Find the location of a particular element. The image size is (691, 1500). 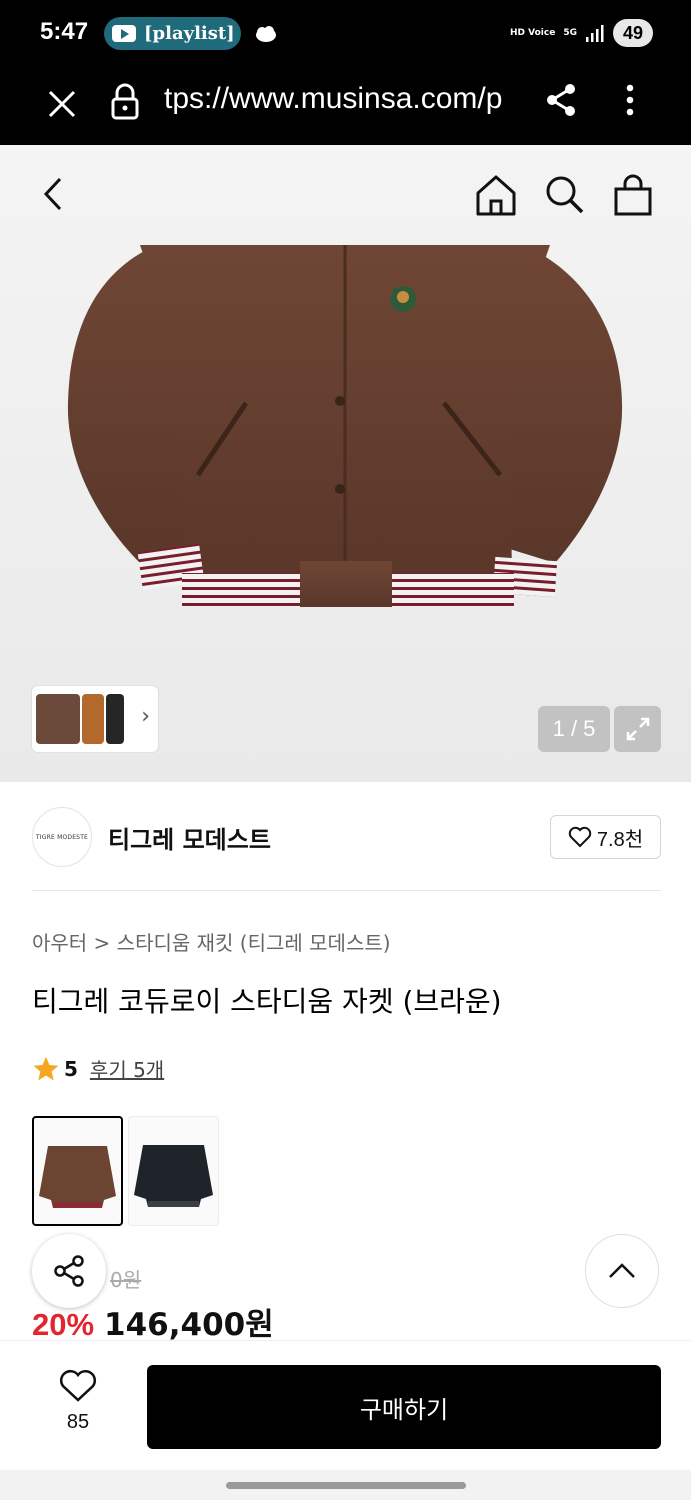

youtube-notification-pill: [playlist] is located at coordinates (172, 33).